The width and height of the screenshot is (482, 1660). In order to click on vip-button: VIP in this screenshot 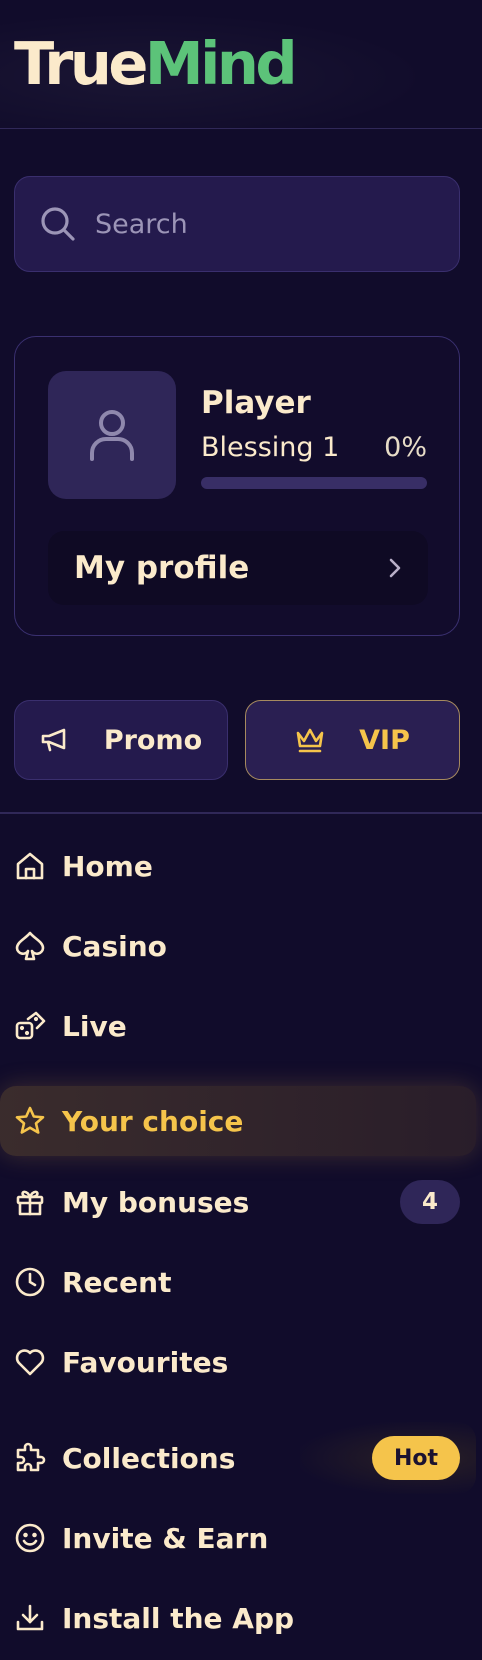, I will do `click(352, 740)`.